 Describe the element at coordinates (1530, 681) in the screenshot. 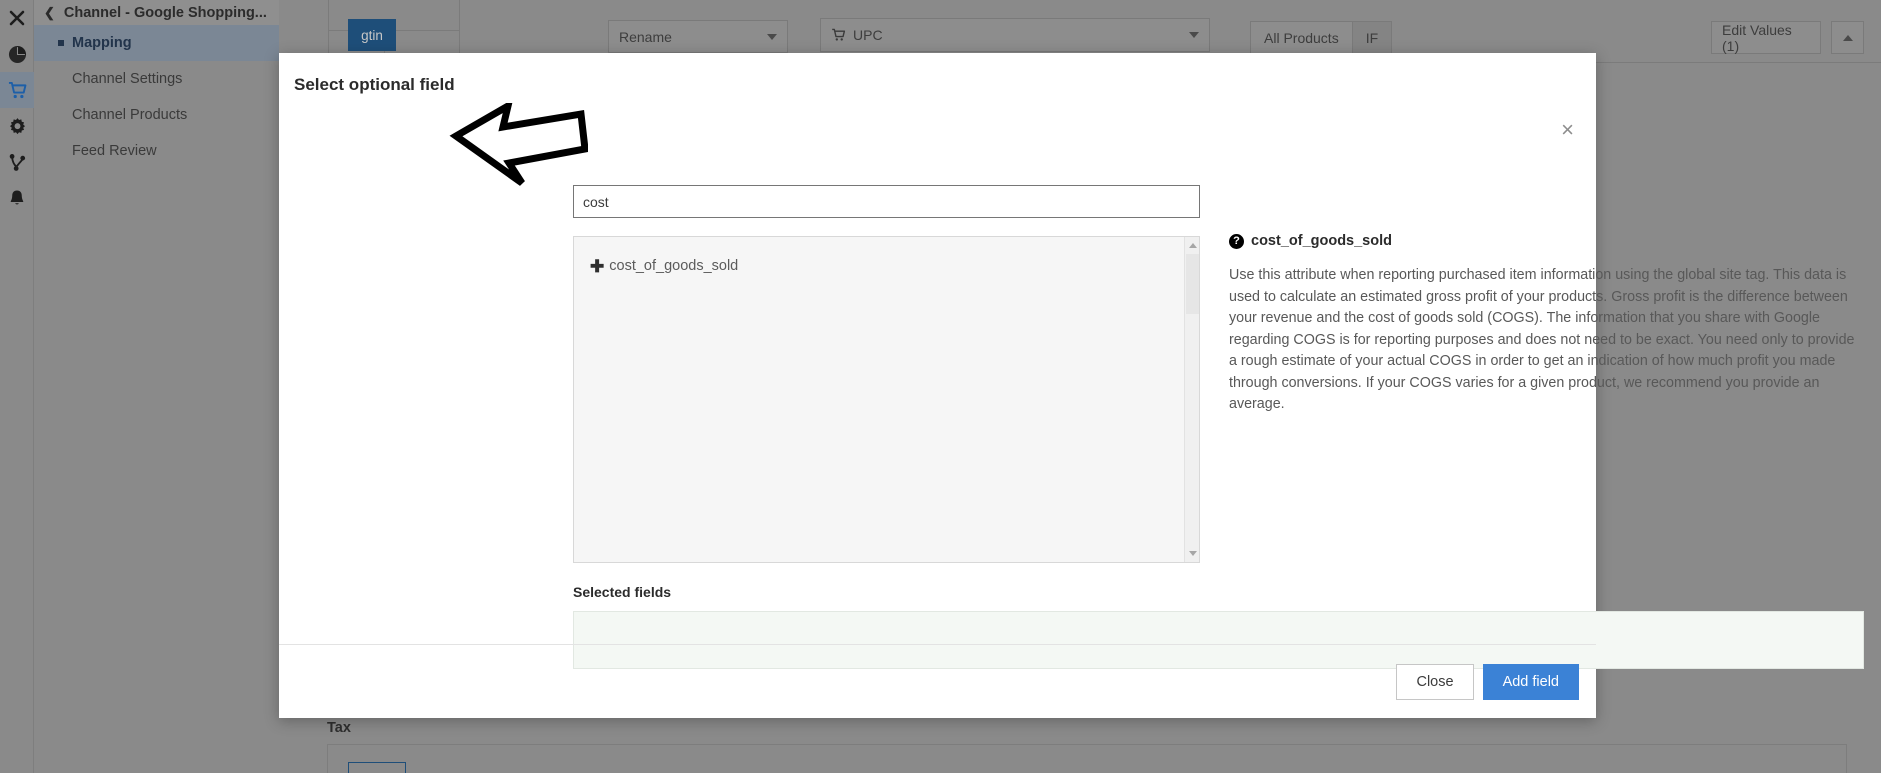

I see `add-field-button: Add field` at that location.